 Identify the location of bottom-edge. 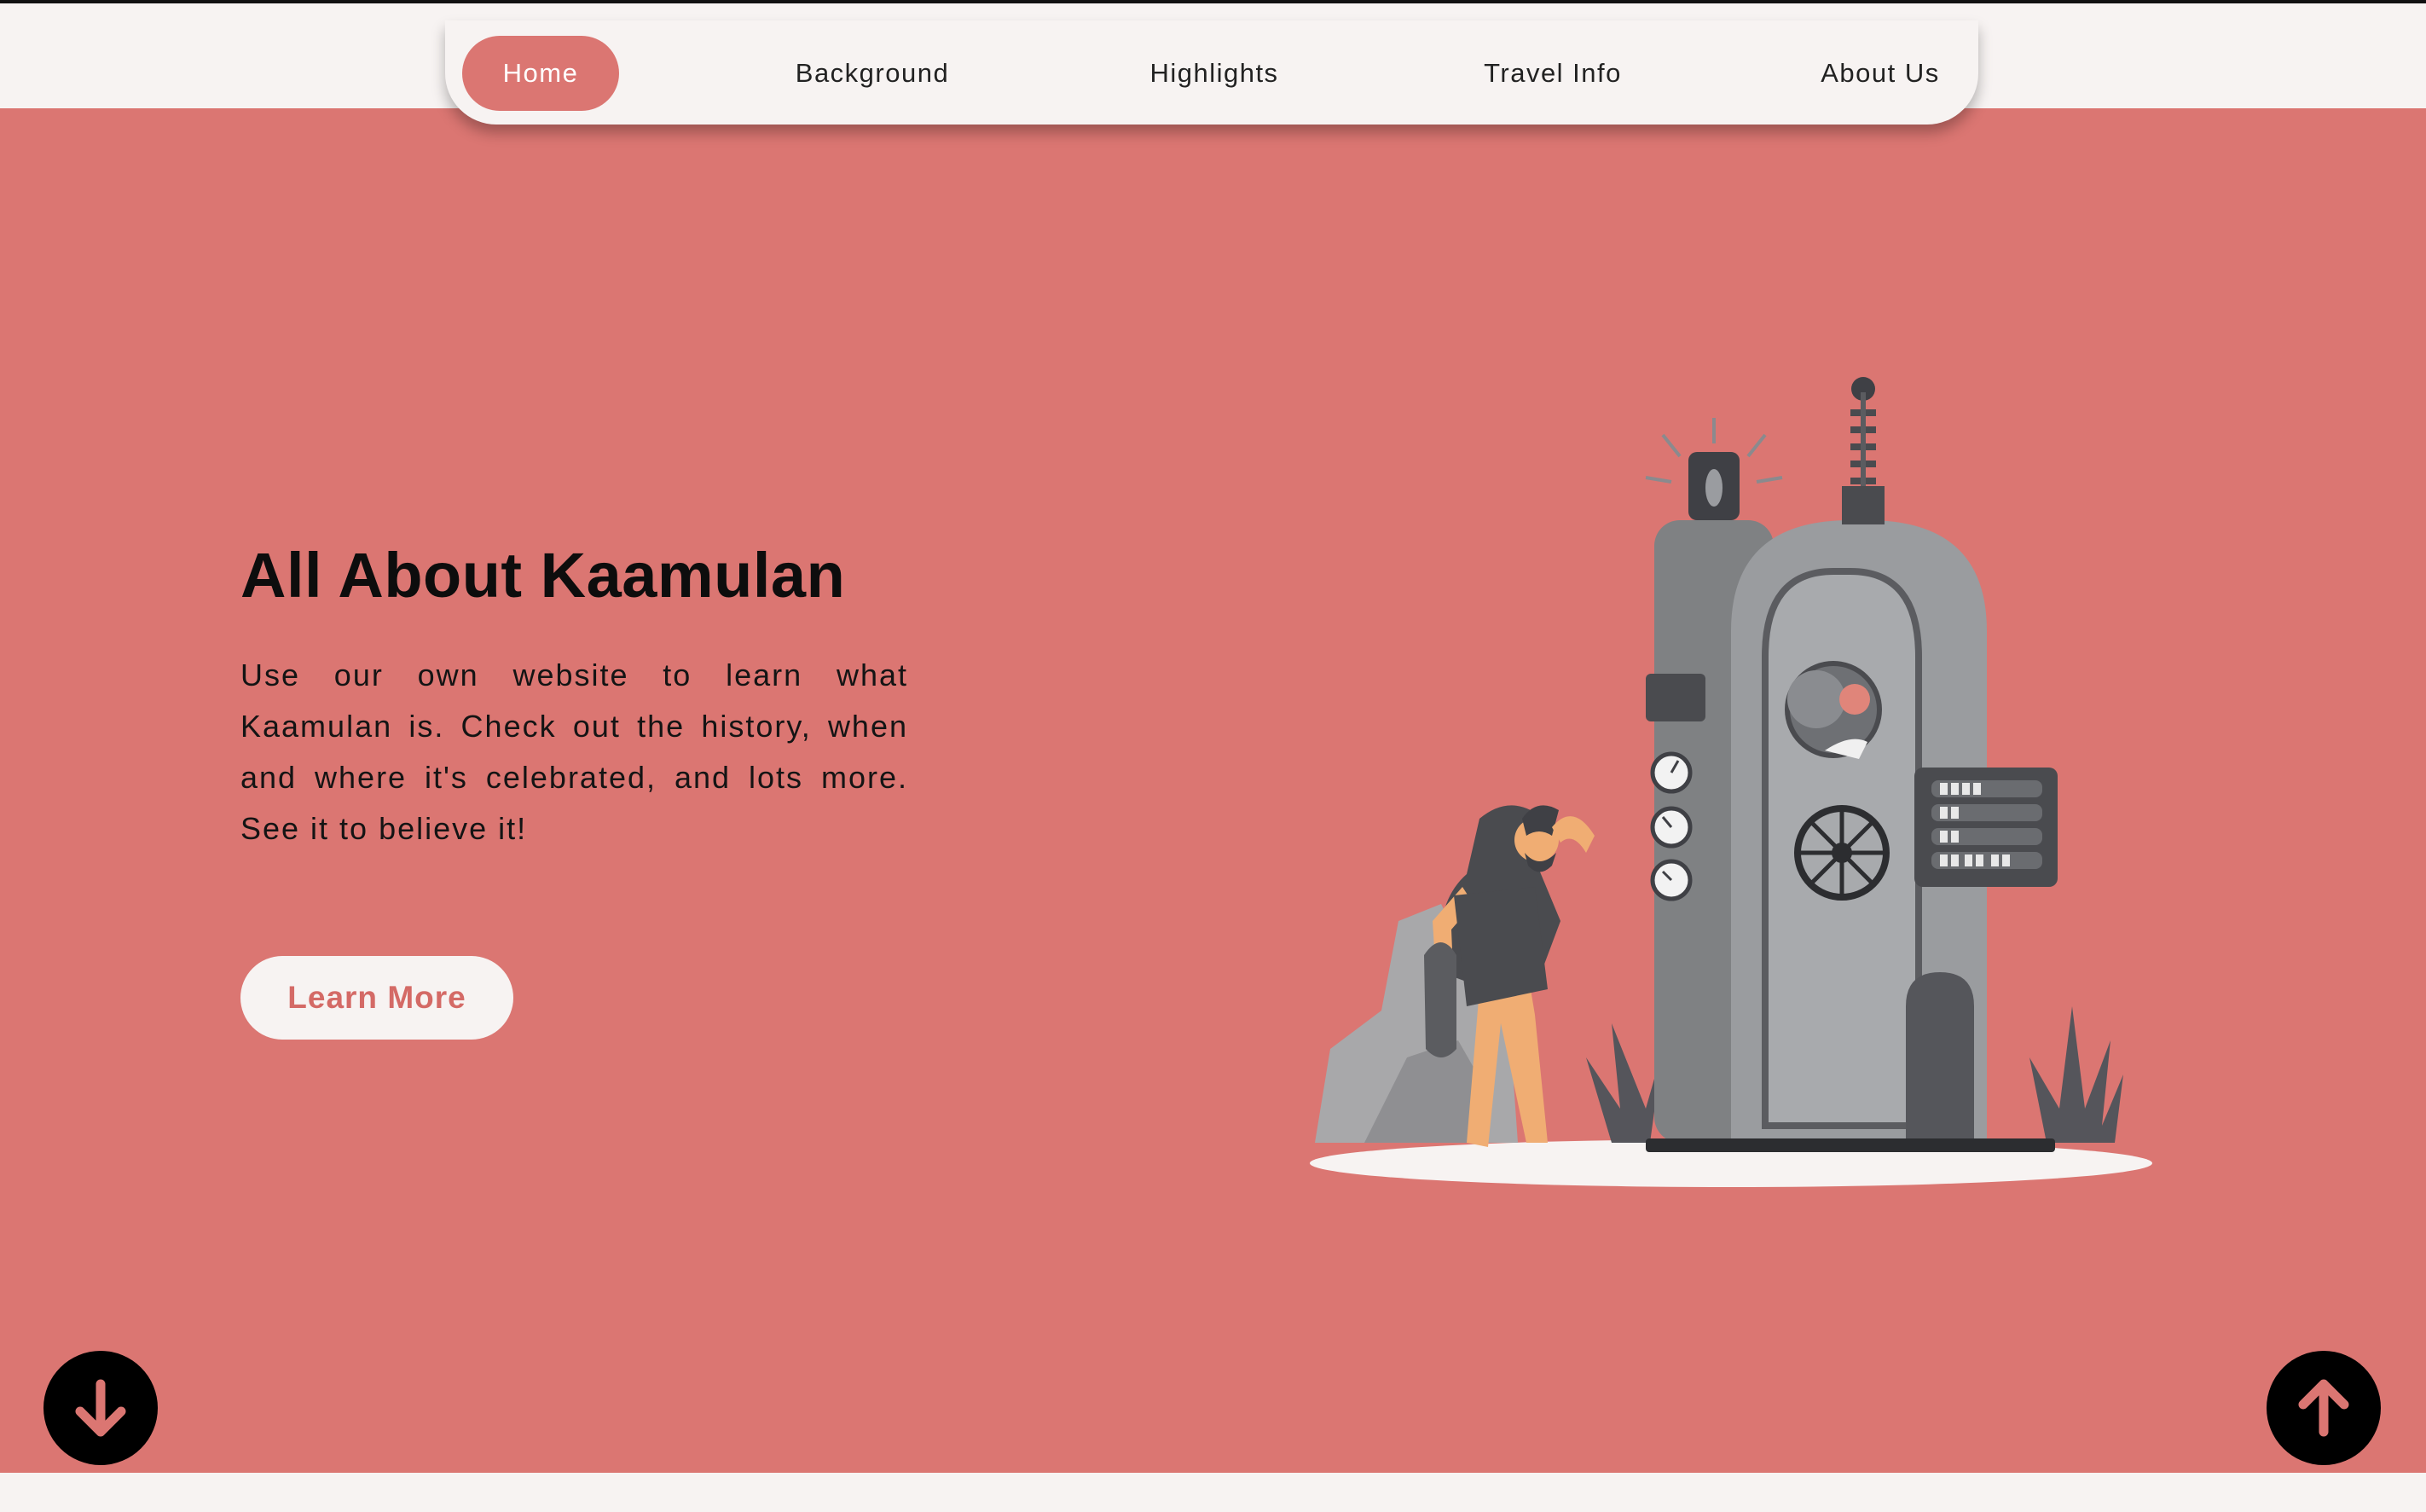
(1213, 1492).